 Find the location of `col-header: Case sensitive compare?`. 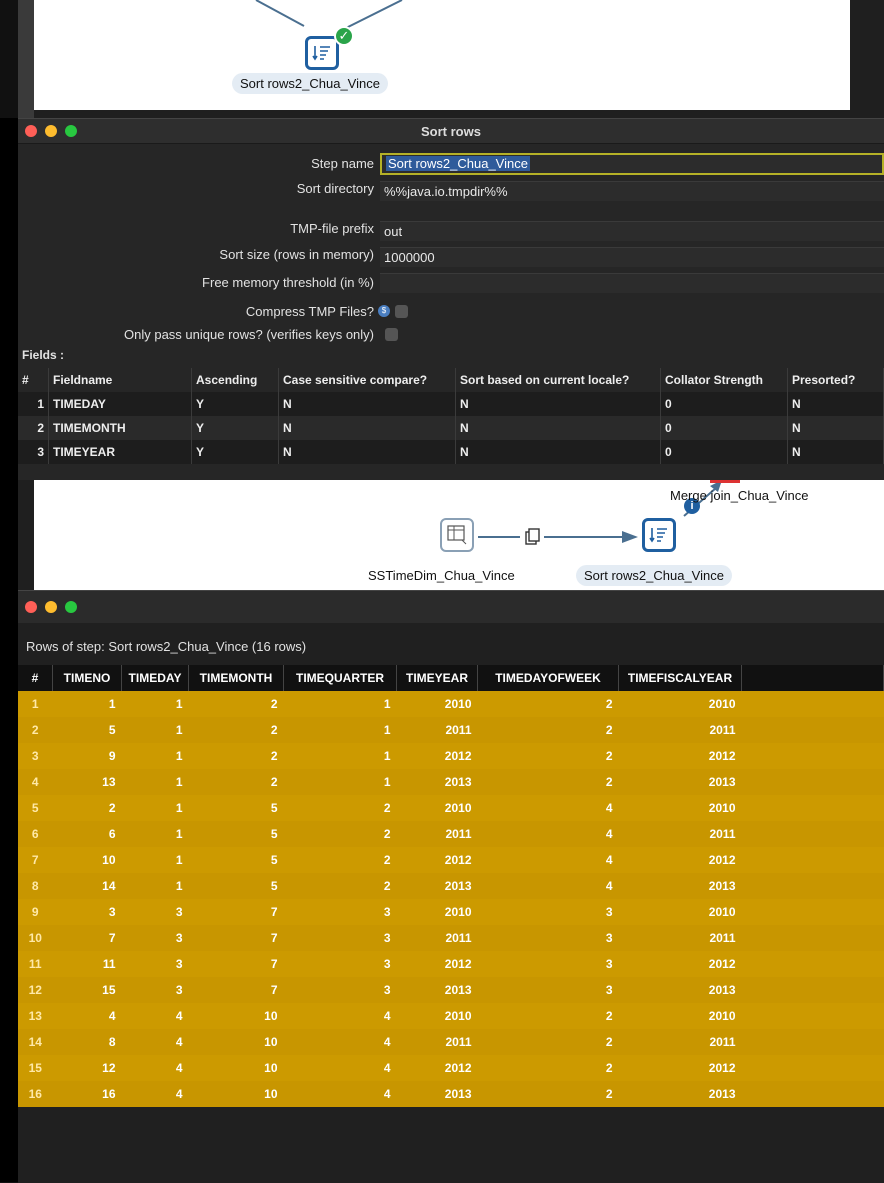

col-header: Case sensitive compare? is located at coordinates (367, 380).